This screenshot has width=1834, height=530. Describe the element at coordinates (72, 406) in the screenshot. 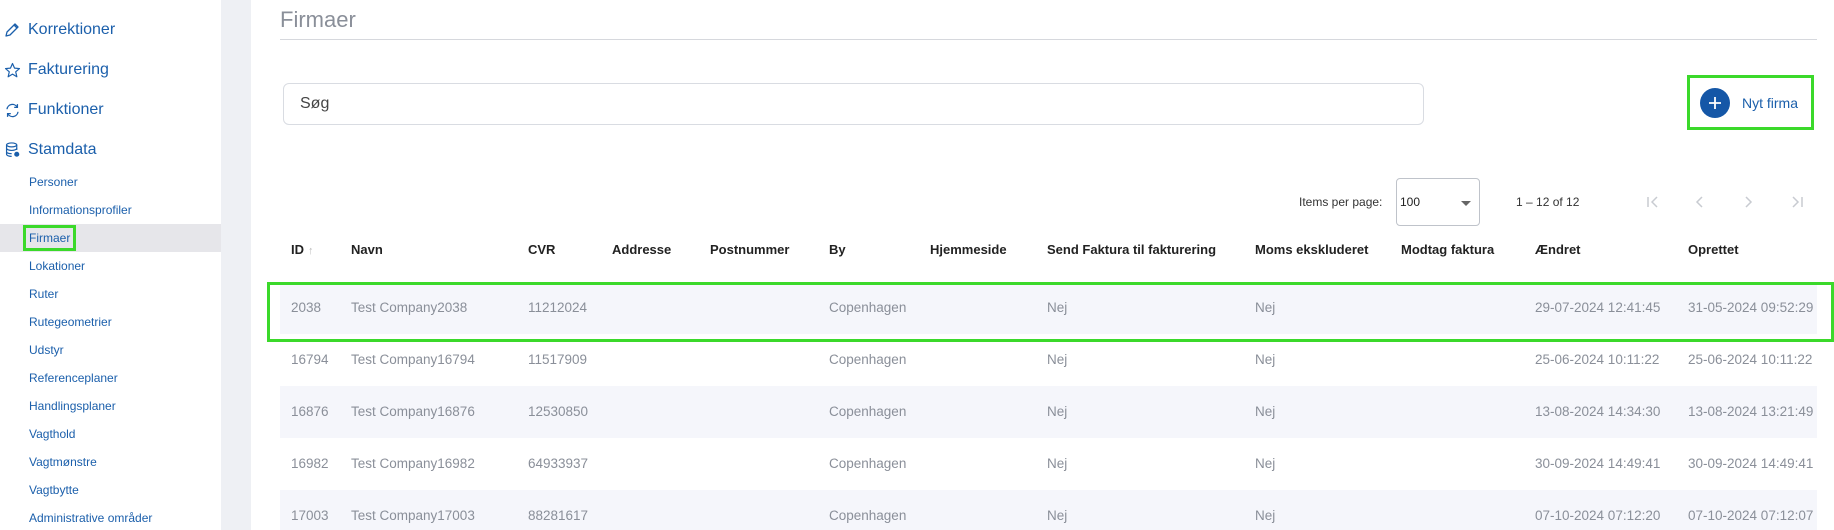

I see `sidebar-item-label: Handlingsplaner` at that location.